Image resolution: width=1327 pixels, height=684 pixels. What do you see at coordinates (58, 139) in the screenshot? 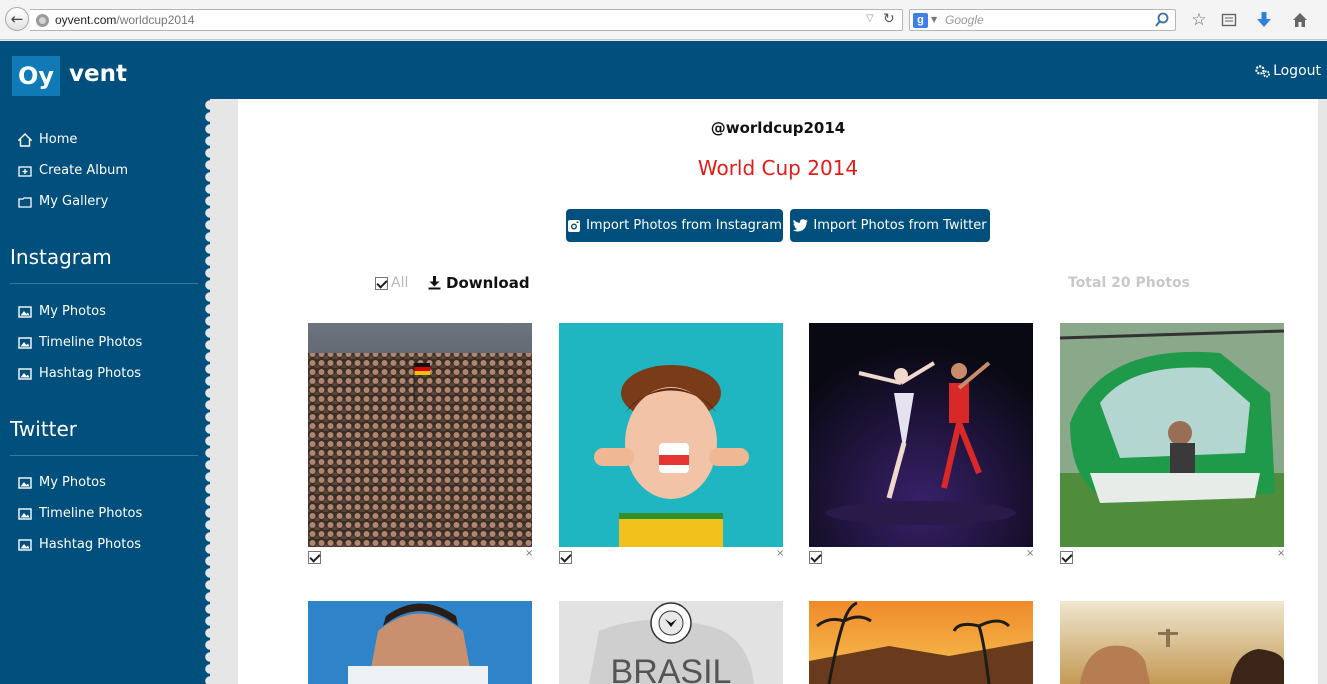
I see `sidebar-item-label: Home` at bounding box center [58, 139].